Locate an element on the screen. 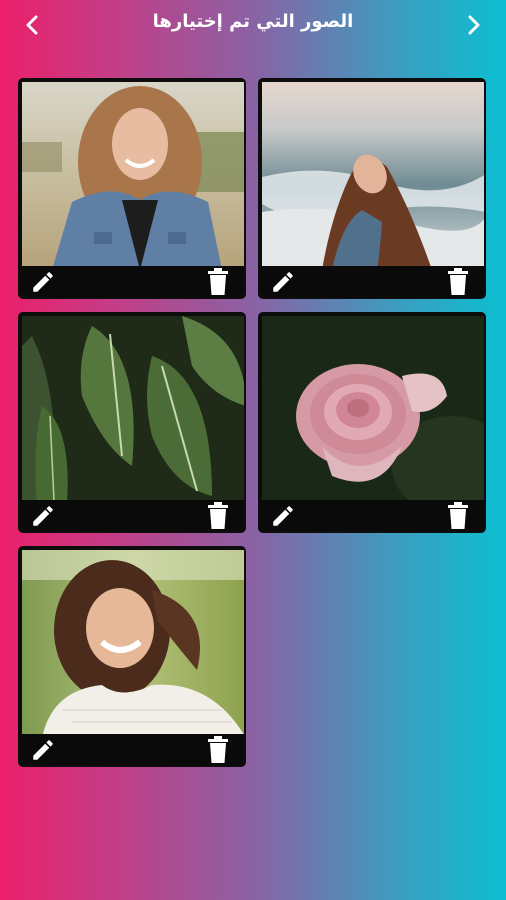  top-bar: الصور التي تم إختيارها is located at coordinates (253, 26).